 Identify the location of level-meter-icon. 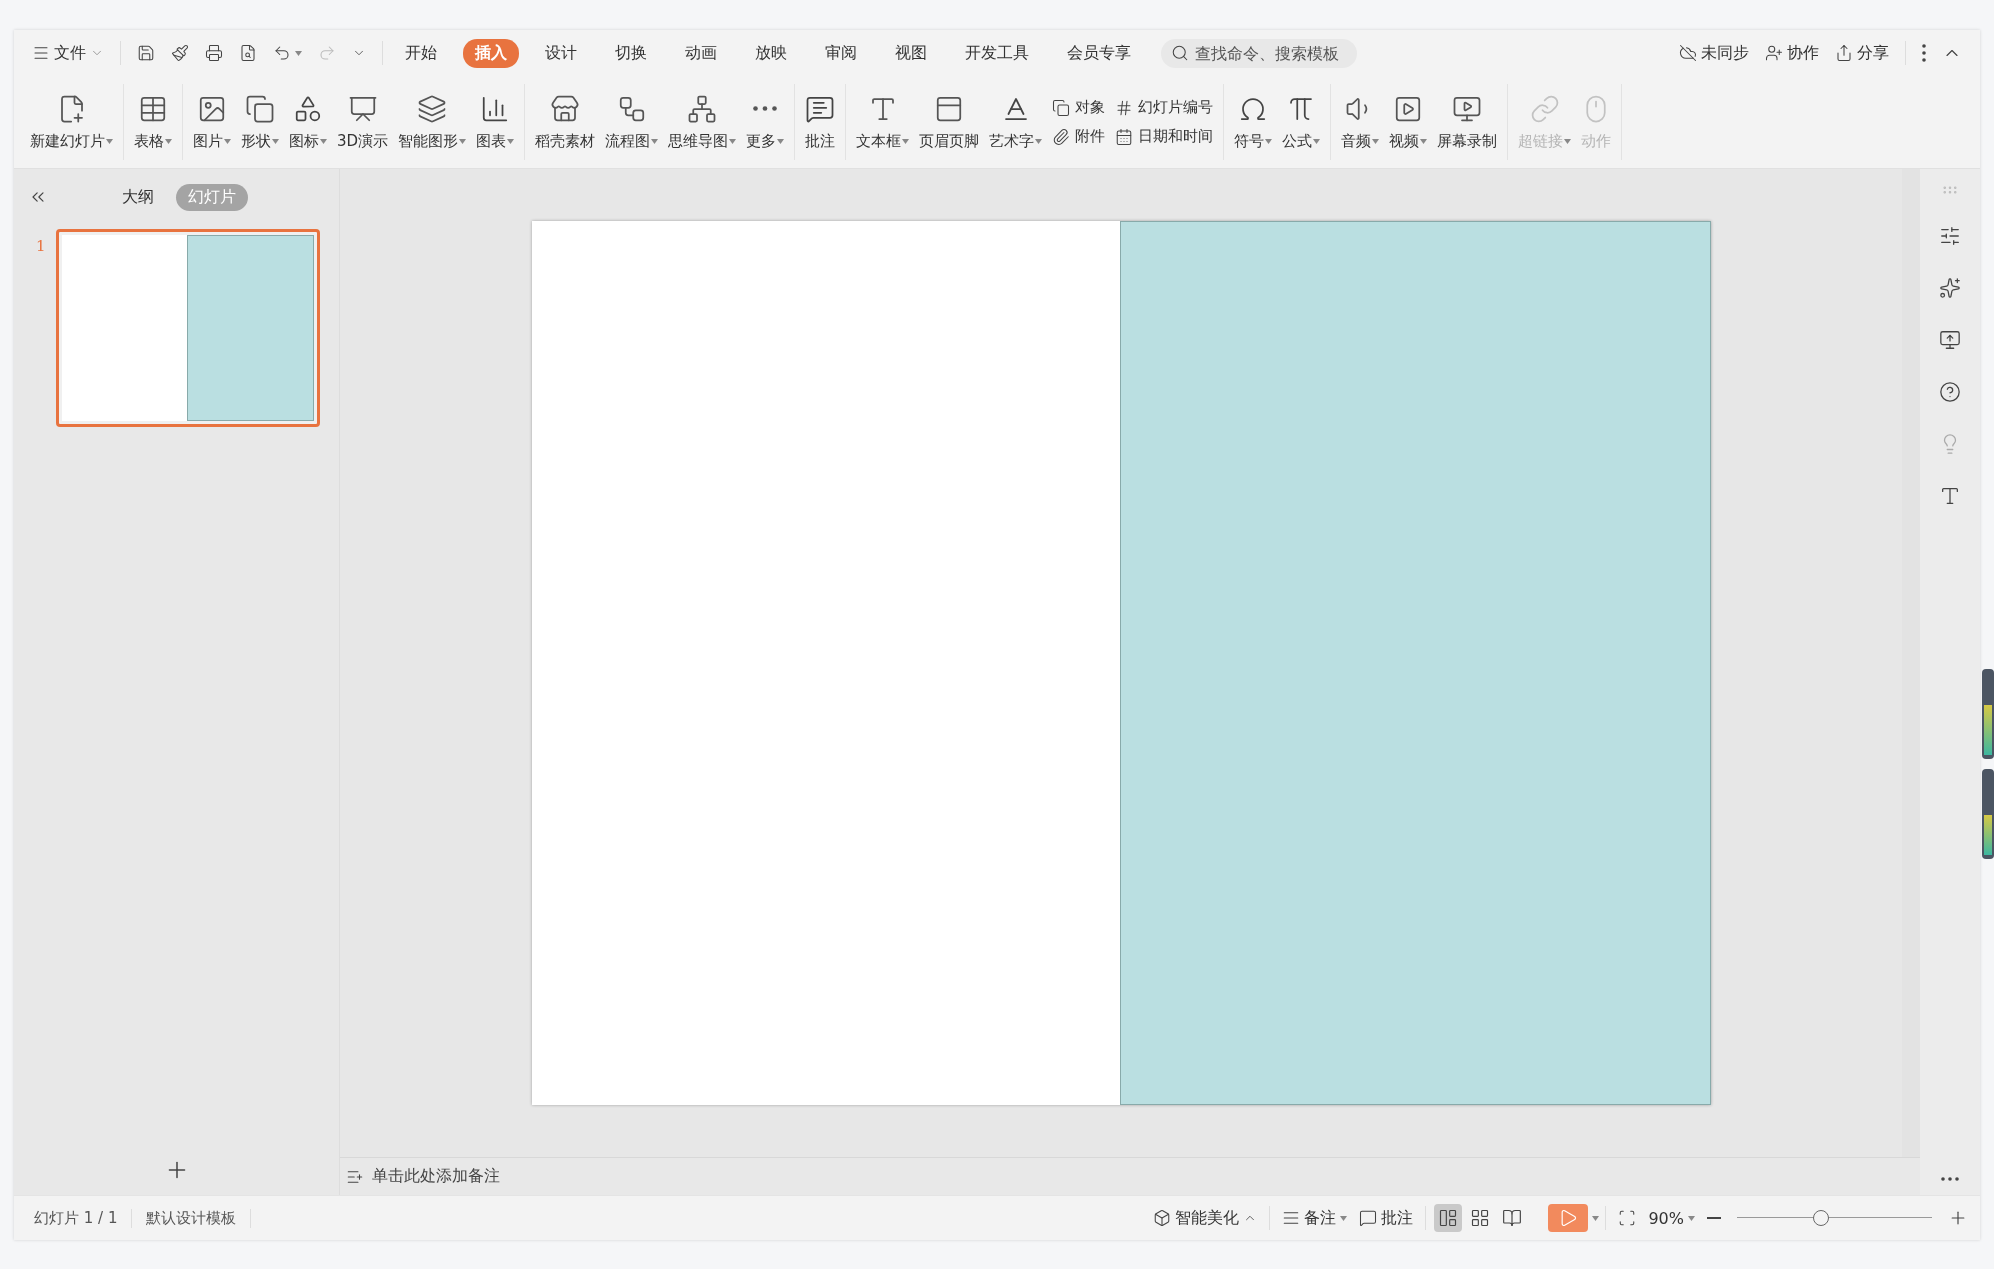
(1988, 714).